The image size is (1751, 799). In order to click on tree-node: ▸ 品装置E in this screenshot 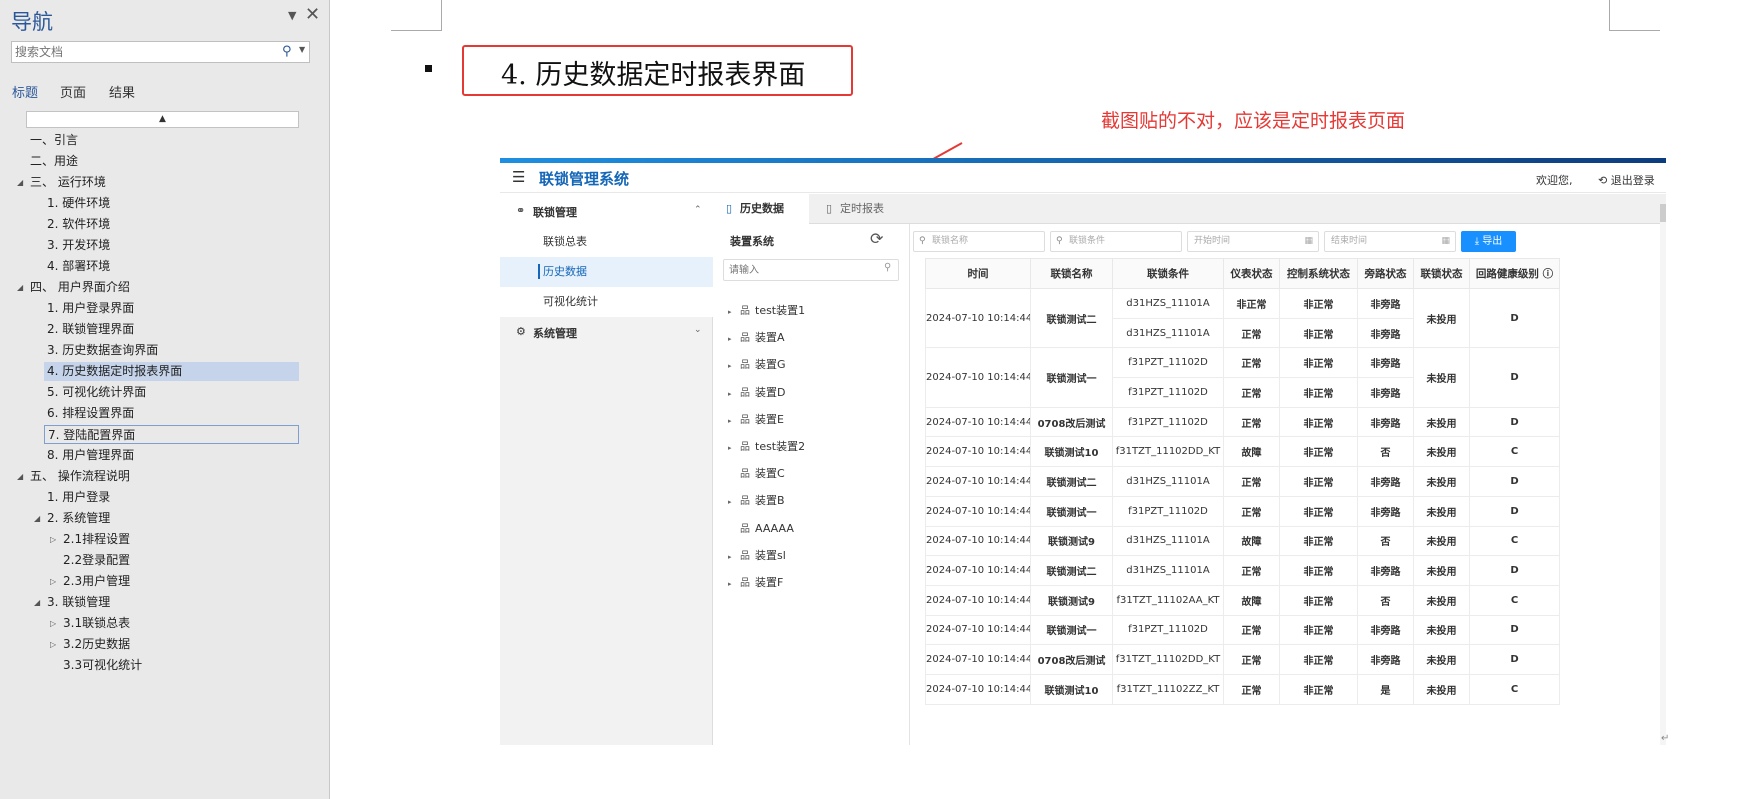, I will do `click(756, 420)`.